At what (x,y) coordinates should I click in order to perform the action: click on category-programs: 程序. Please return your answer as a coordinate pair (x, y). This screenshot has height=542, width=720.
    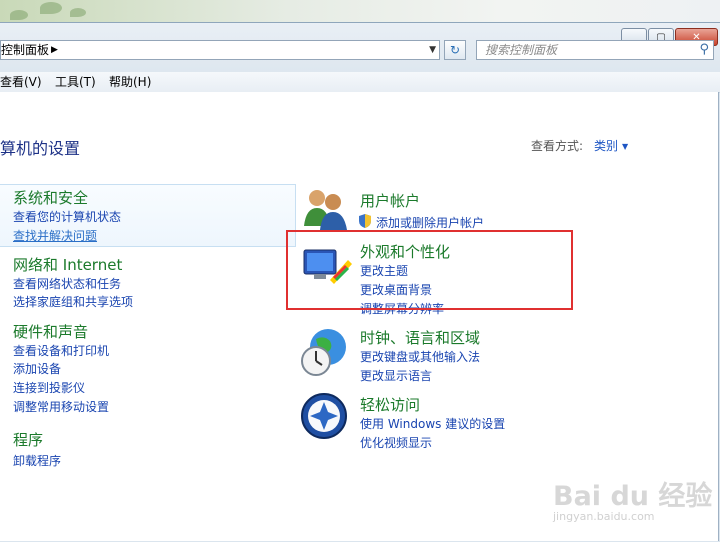
    Looking at the image, I should click on (28, 439).